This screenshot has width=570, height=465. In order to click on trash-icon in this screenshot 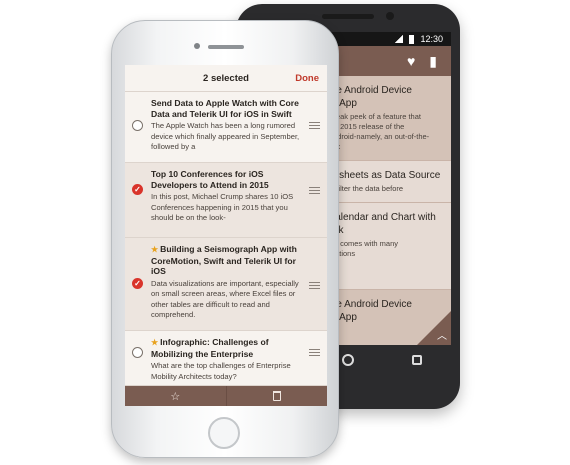, I will do `click(276, 396)`.